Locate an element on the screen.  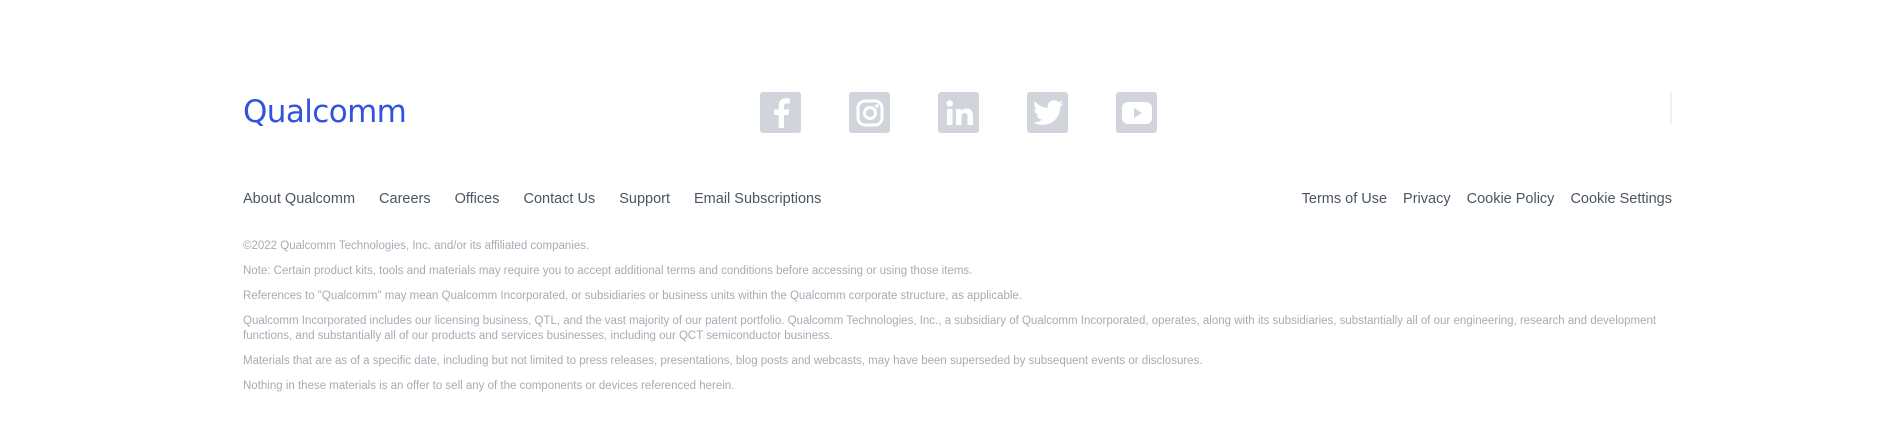
email-subscriptions-link: Email Subscriptions is located at coordinates (757, 199).